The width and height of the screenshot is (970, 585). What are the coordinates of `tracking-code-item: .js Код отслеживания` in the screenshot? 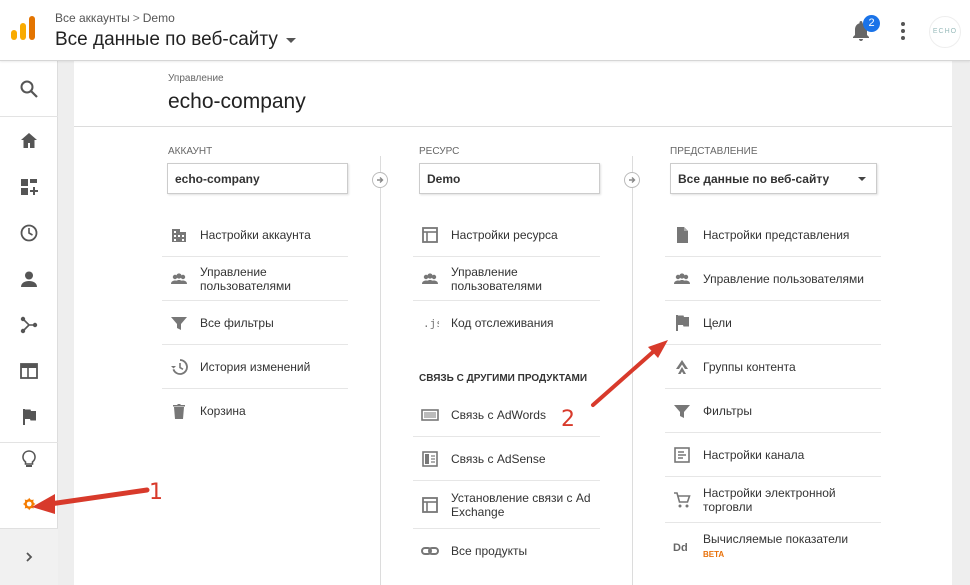 It's located at (506, 323).